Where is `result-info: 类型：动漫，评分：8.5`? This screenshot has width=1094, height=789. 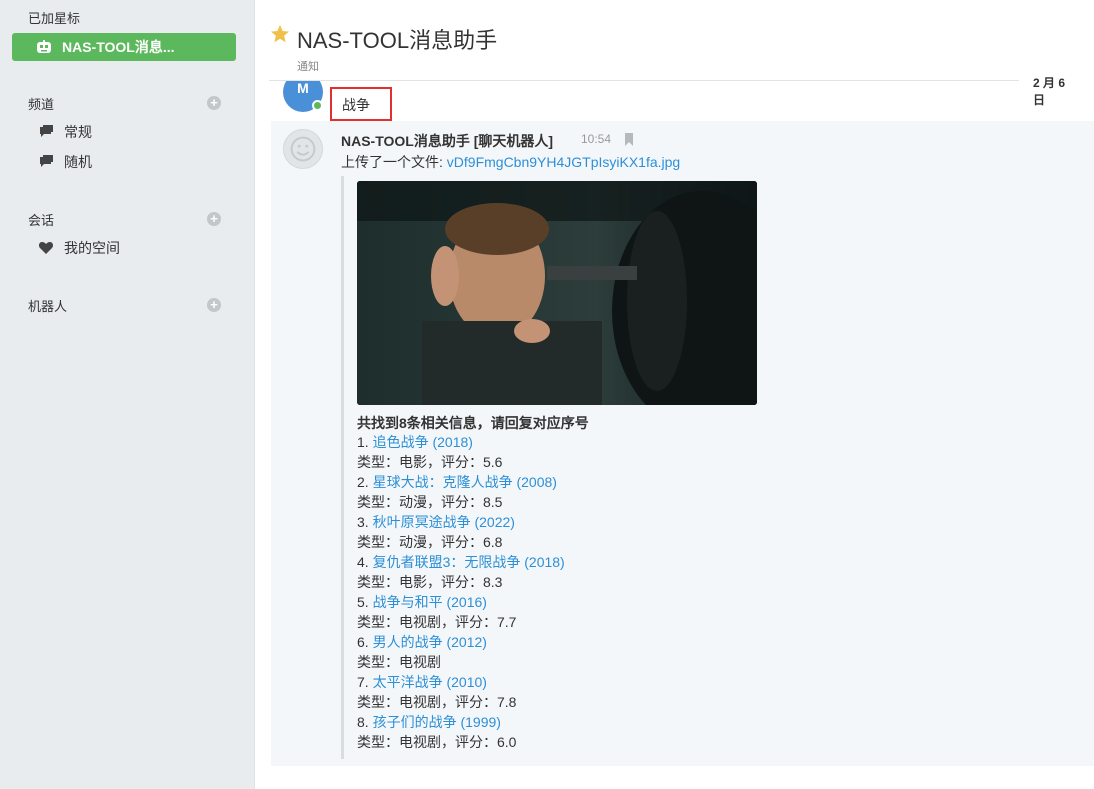 result-info: 类型：动漫，评分：8.5 is located at coordinates (430, 502).